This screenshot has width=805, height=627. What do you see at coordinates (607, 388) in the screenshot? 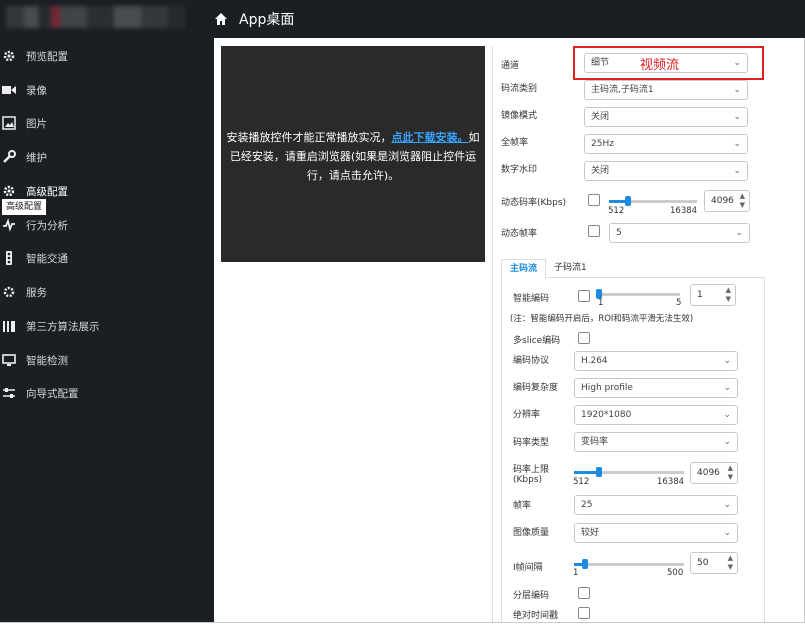
I see `complexity-value: High profile` at bounding box center [607, 388].